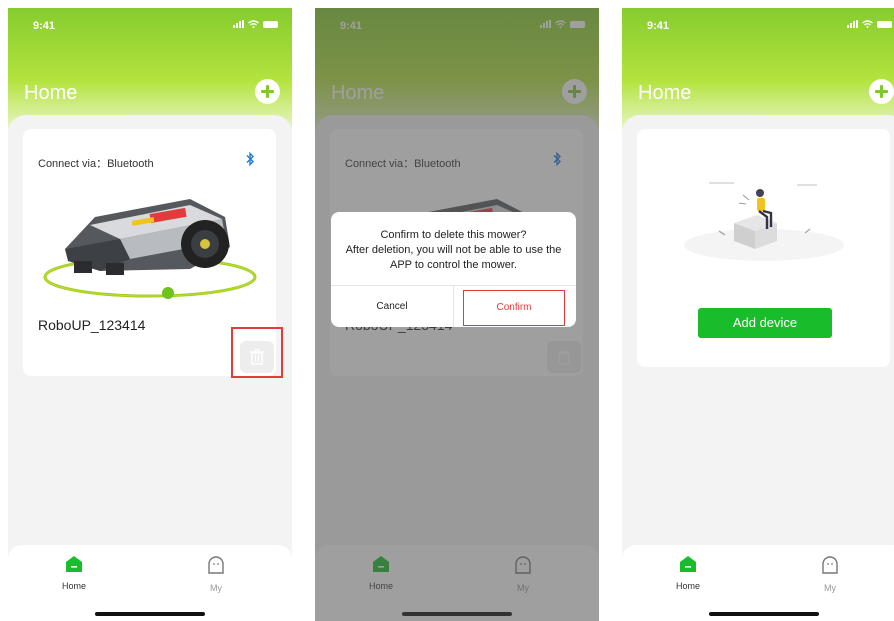  Describe the element at coordinates (250, 159) in the screenshot. I see `bluetooth-icon` at that location.